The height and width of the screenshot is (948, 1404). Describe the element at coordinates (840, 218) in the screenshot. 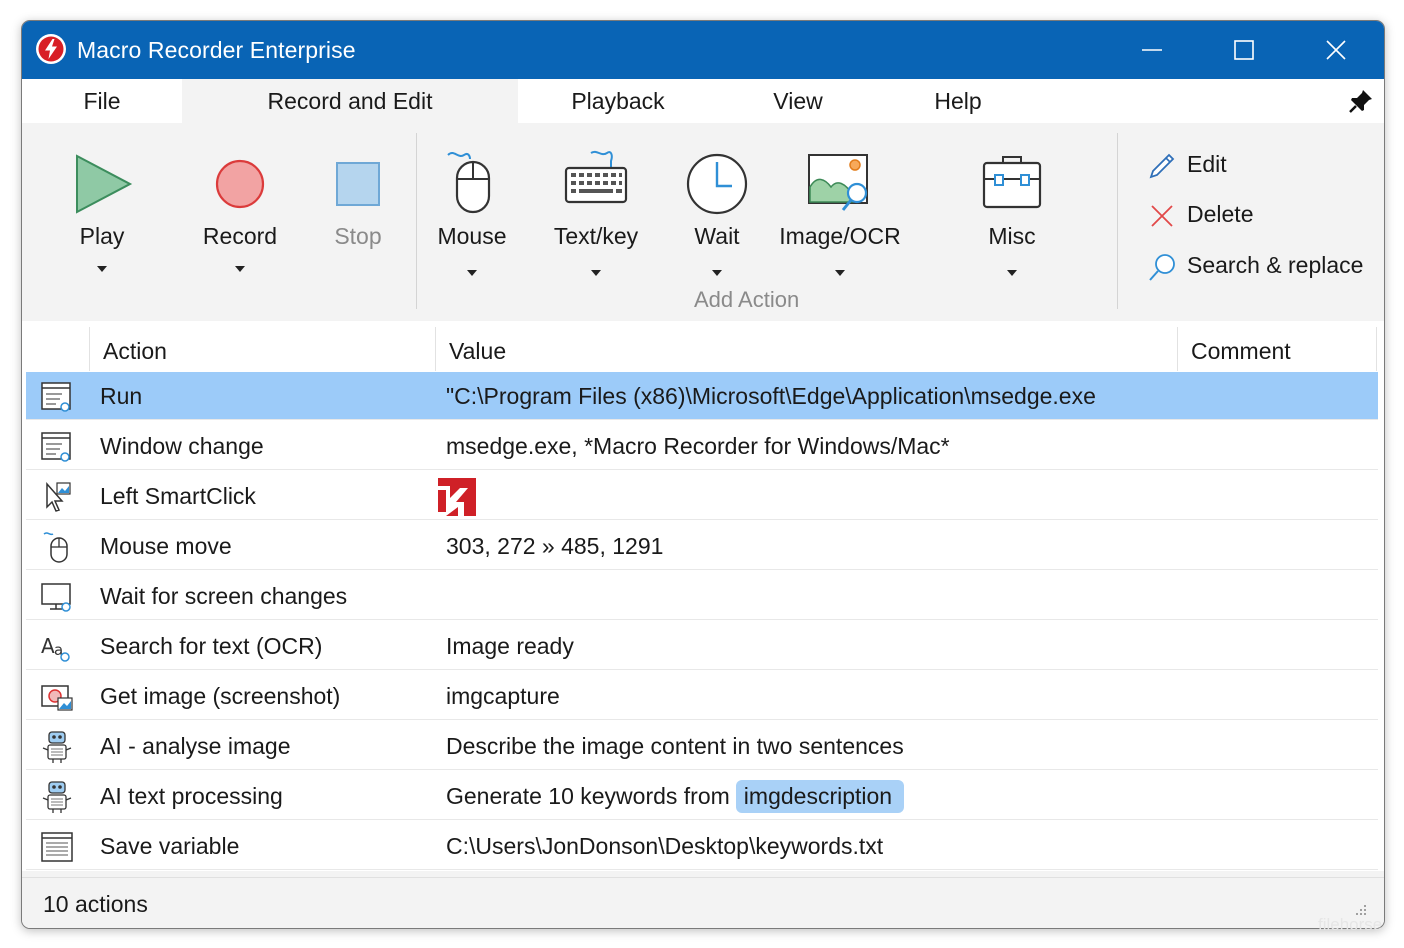

I see `image-ocr-button: Image/OCR` at that location.